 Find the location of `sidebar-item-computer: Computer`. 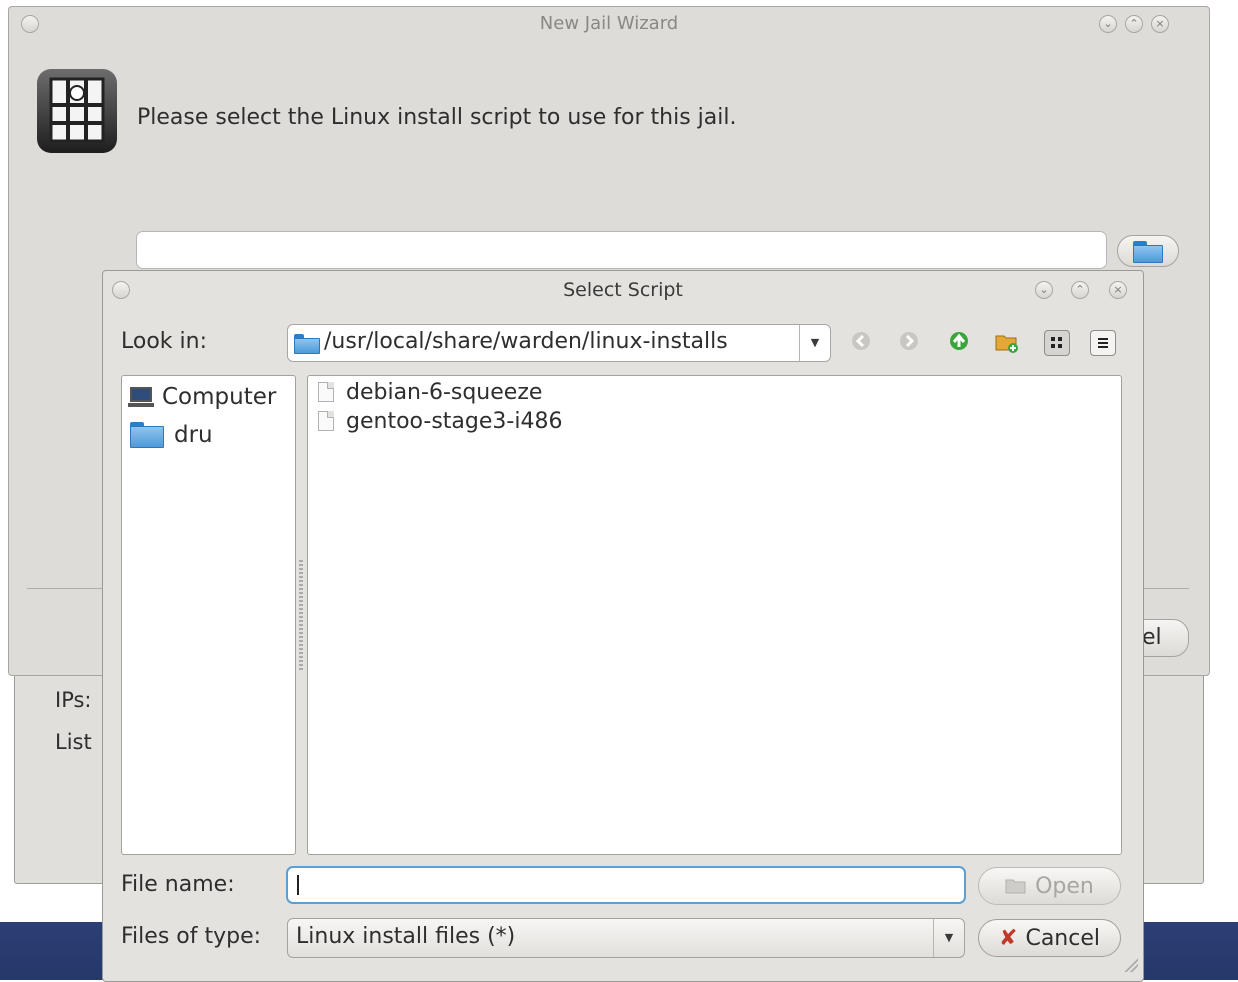

sidebar-item-computer: Computer is located at coordinates (202, 397).